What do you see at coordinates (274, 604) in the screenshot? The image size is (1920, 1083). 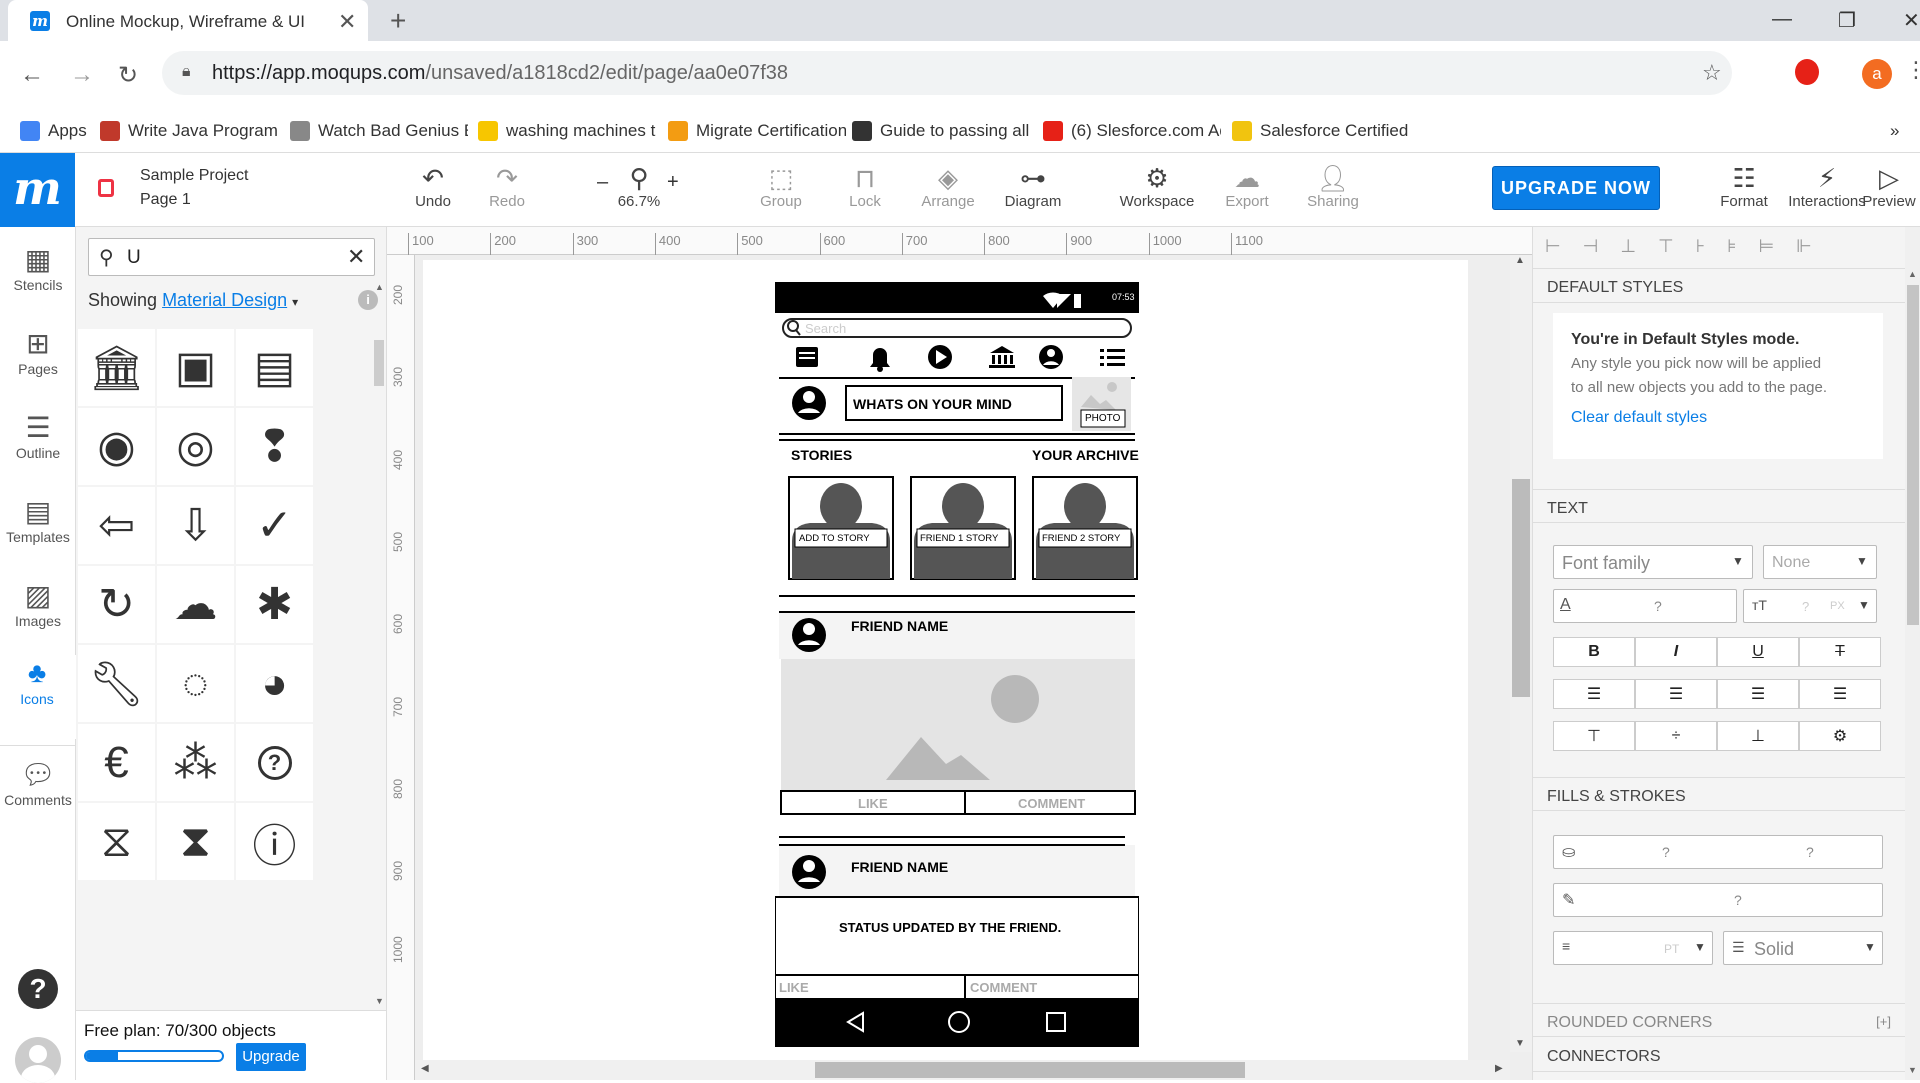 I see `bug-icon: ✱` at bounding box center [274, 604].